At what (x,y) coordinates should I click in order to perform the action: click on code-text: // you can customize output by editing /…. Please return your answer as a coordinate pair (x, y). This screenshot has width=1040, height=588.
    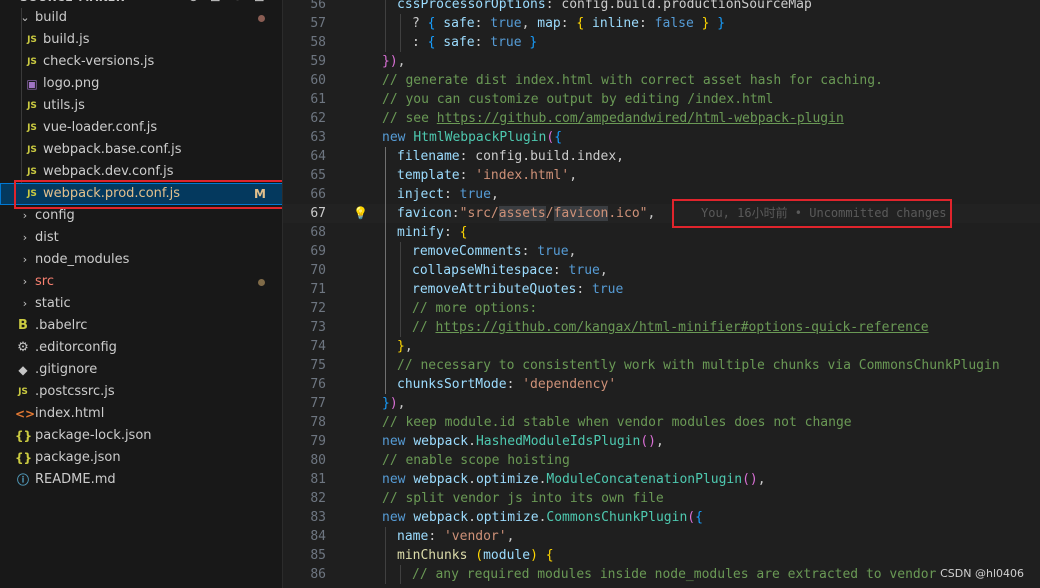
    Looking at the image, I should click on (577, 99).